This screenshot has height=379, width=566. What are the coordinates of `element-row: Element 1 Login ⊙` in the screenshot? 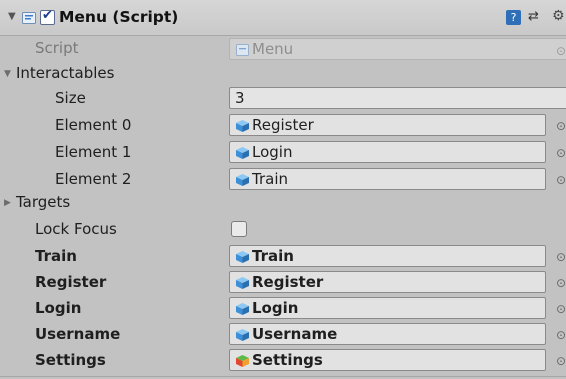 It's located at (283, 153).